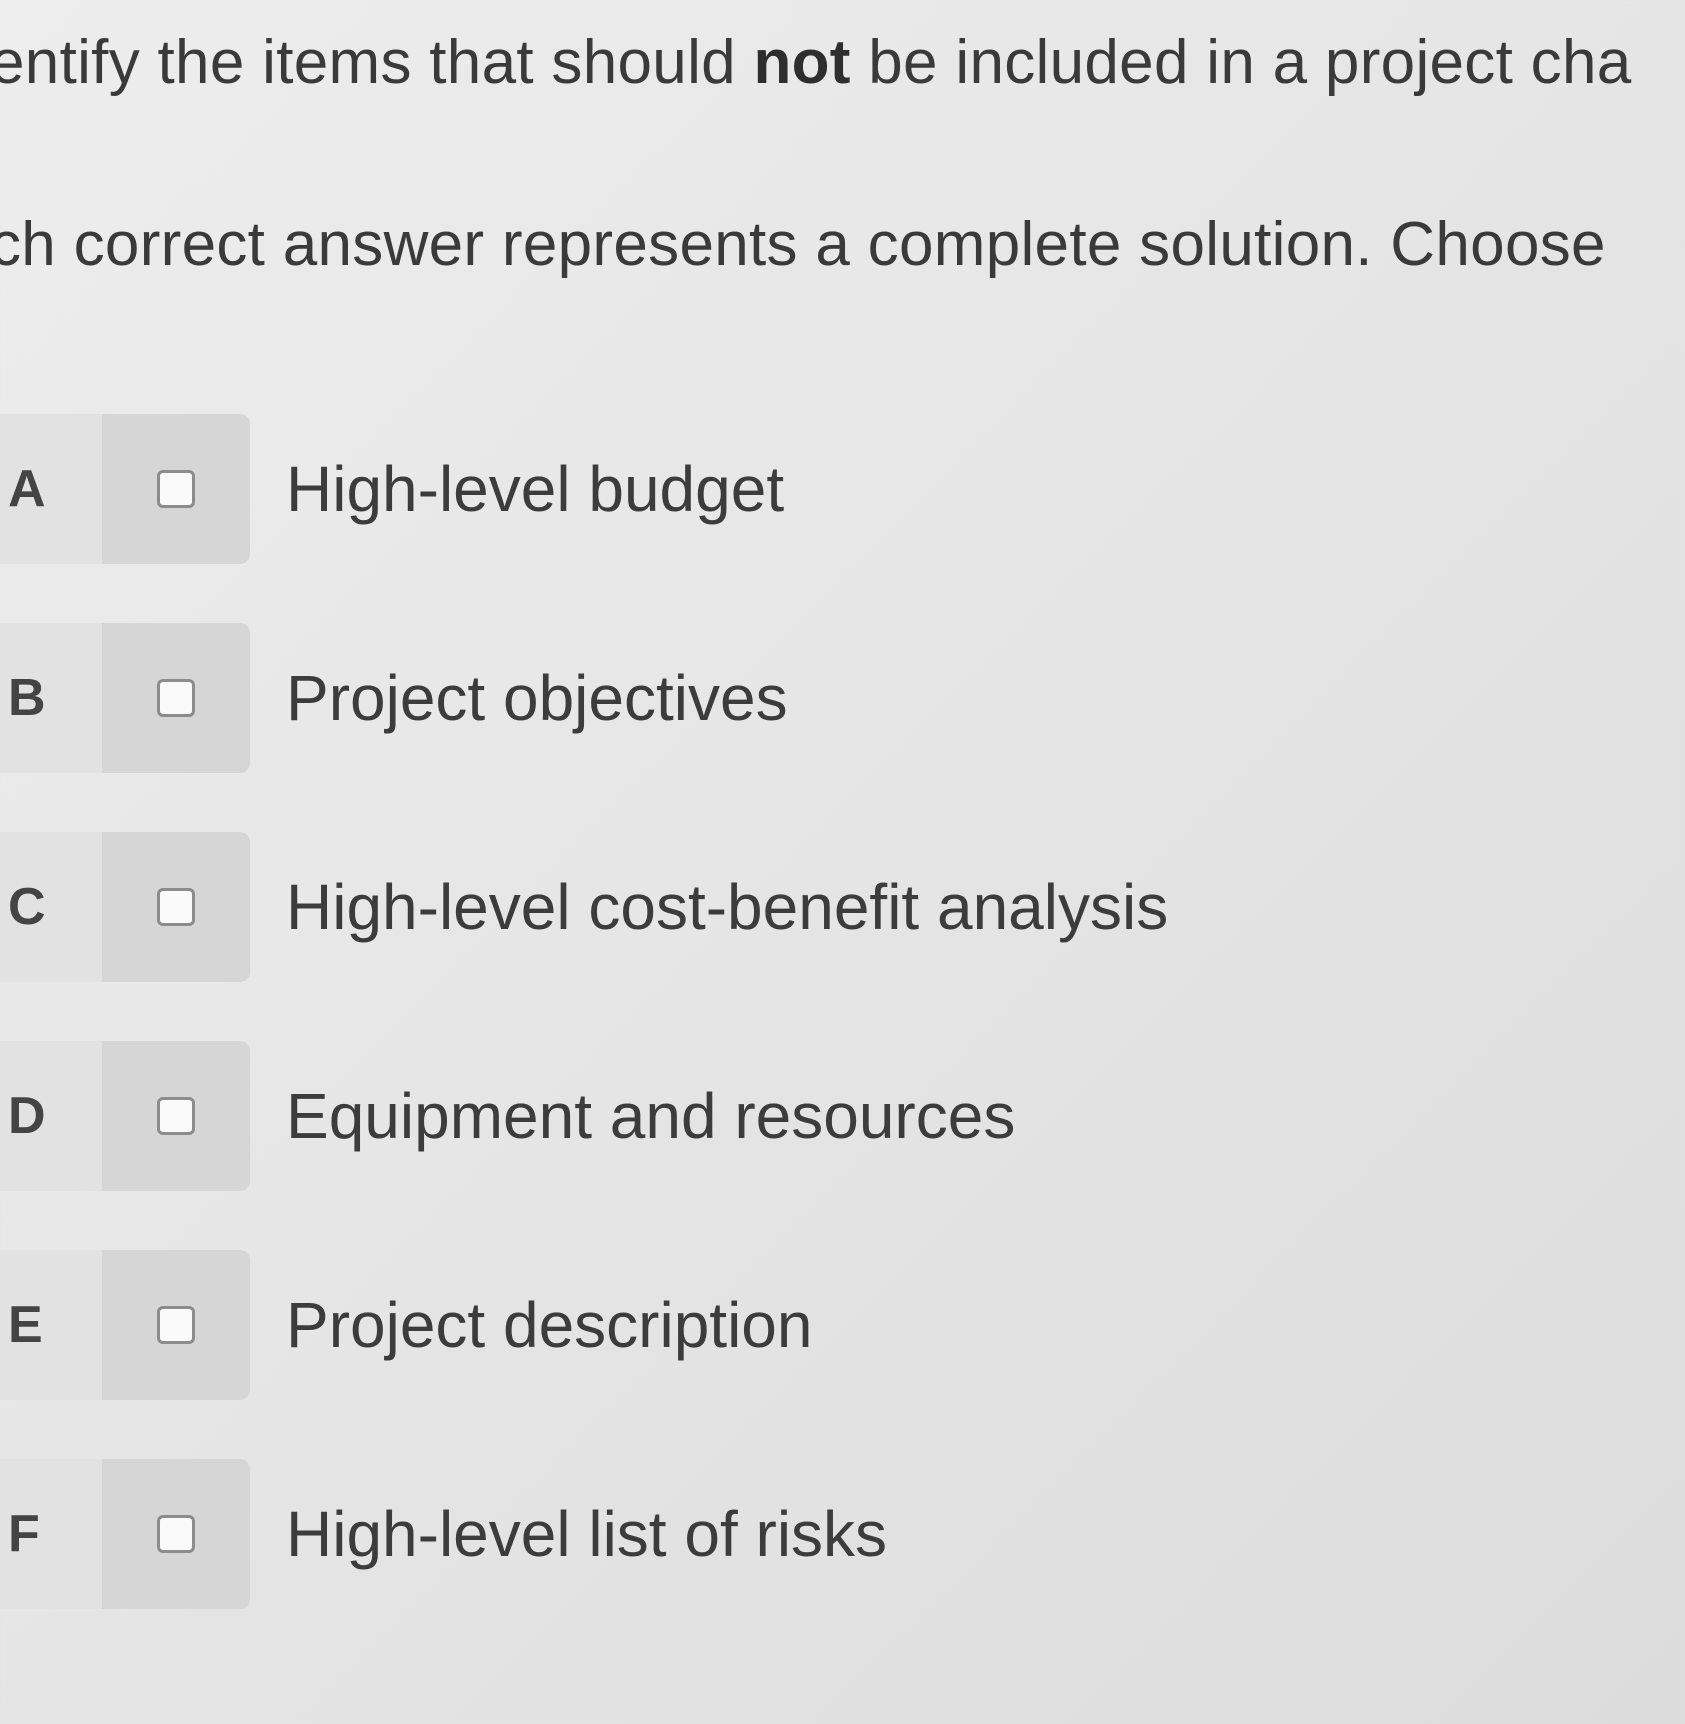  I want to click on option-letter: D, so click(51, 1116).